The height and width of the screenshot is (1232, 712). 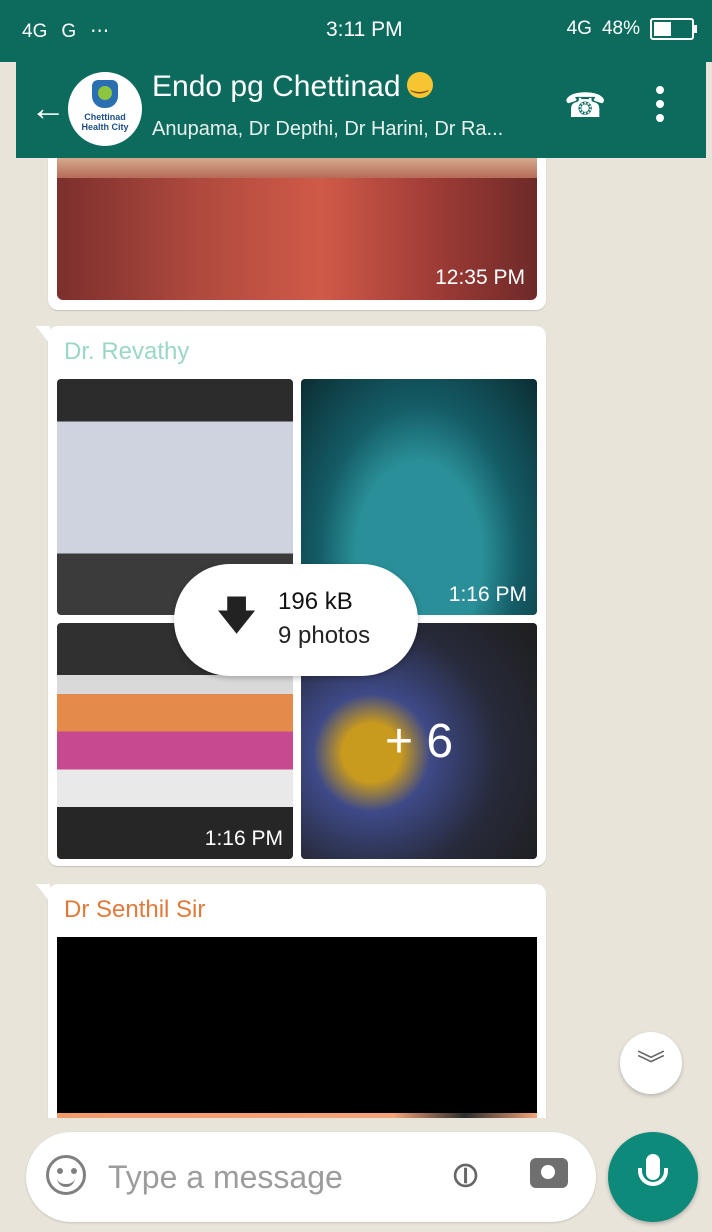 What do you see at coordinates (134, 910) in the screenshot?
I see `sender-name: Dr Senthil Sir` at bounding box center [134, 910].